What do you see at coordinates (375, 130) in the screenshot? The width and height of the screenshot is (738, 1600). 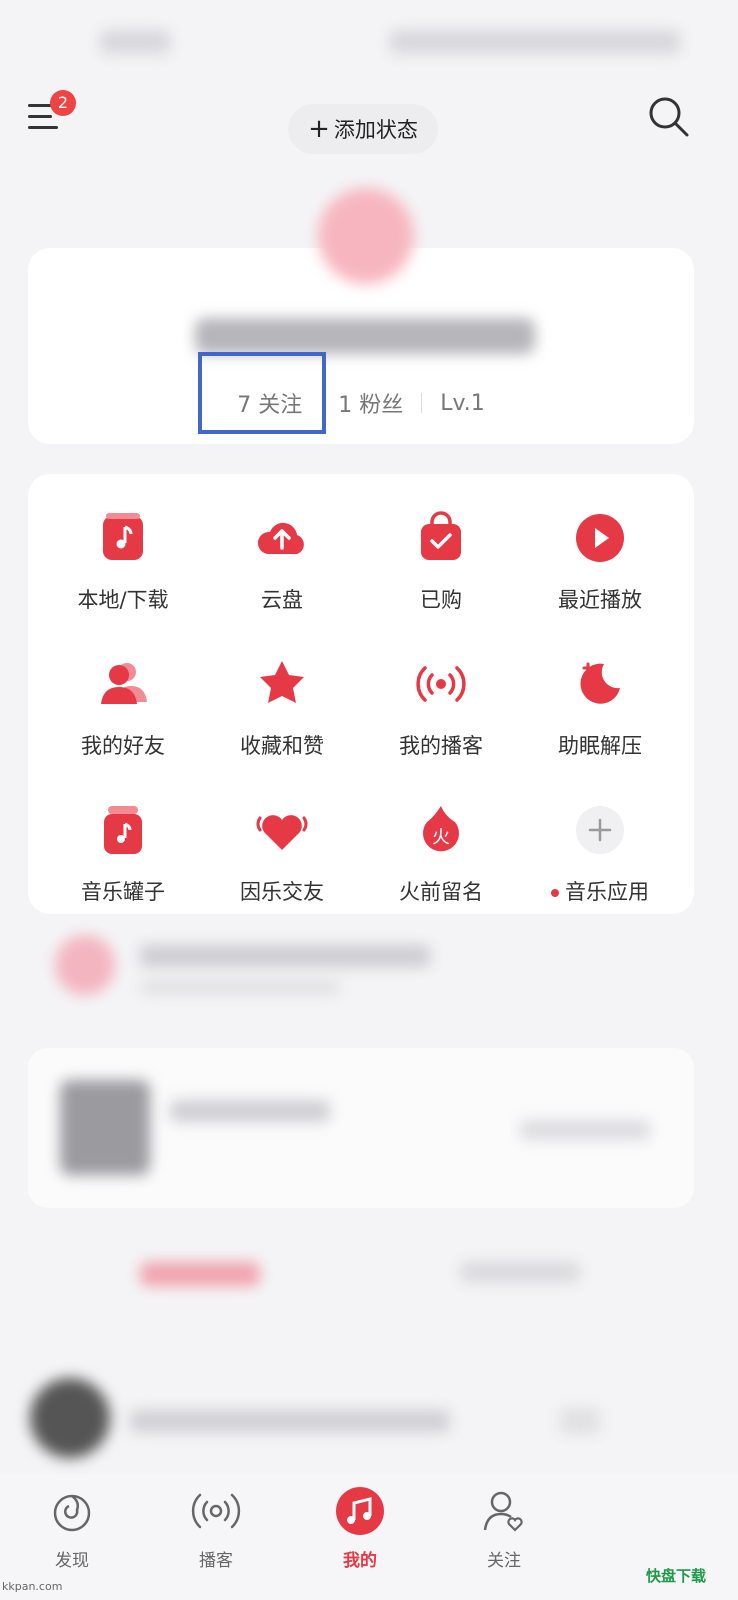 I see `add-status-label: 添加状态` at bounding box center [375, 130].